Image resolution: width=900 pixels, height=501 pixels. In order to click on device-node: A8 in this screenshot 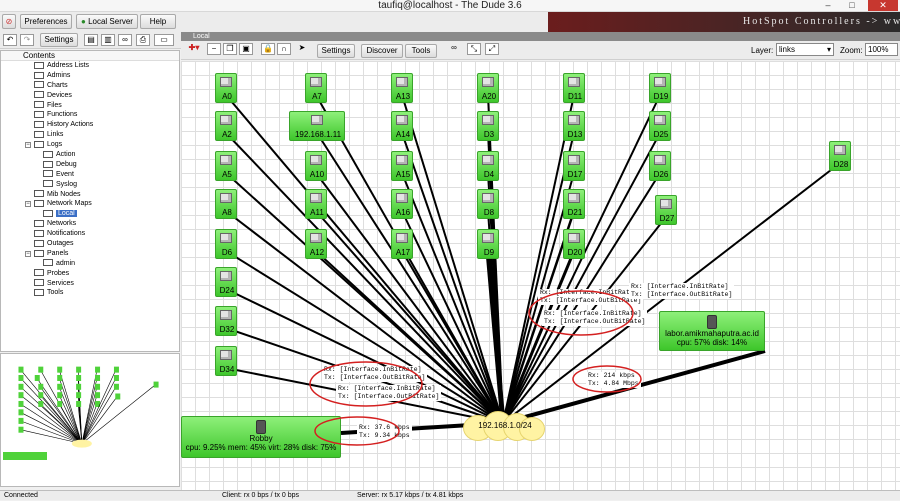, I will do `click(226, 204)`.